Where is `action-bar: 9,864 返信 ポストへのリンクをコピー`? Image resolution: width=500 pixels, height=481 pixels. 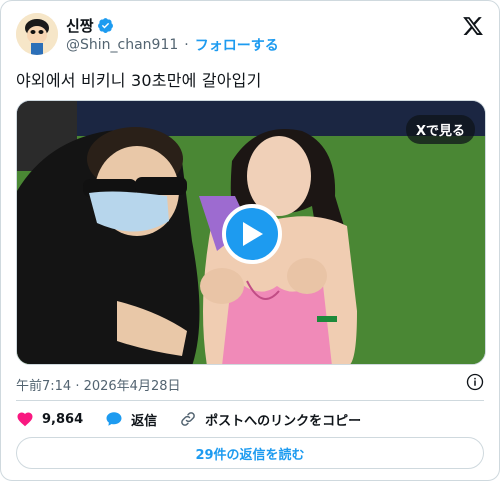
action-bar: 9,864 返信 ポストへのリンクをコピー is located at coordinates (199, 419).